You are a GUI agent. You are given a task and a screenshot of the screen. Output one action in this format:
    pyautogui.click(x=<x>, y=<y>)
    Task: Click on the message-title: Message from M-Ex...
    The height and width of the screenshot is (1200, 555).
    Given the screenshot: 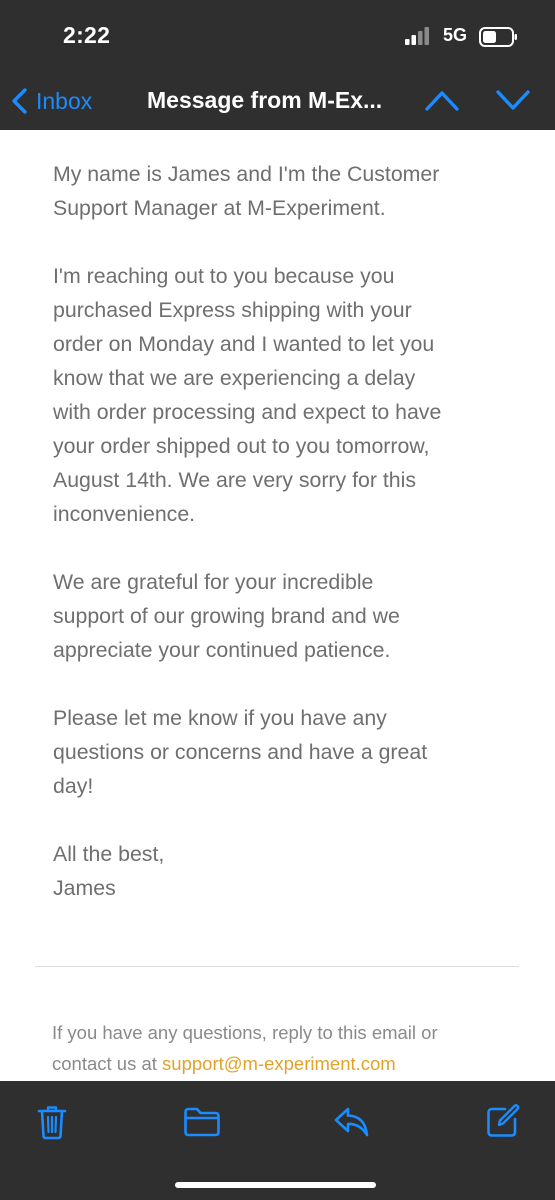 What is the action you would take?
    pyautogui.click(x=265, y=100)
    